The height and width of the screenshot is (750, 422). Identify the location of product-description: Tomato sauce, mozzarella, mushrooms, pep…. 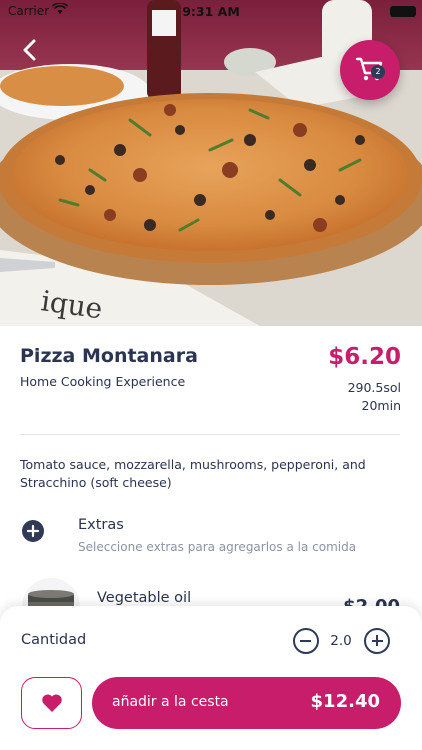
(193, 473).